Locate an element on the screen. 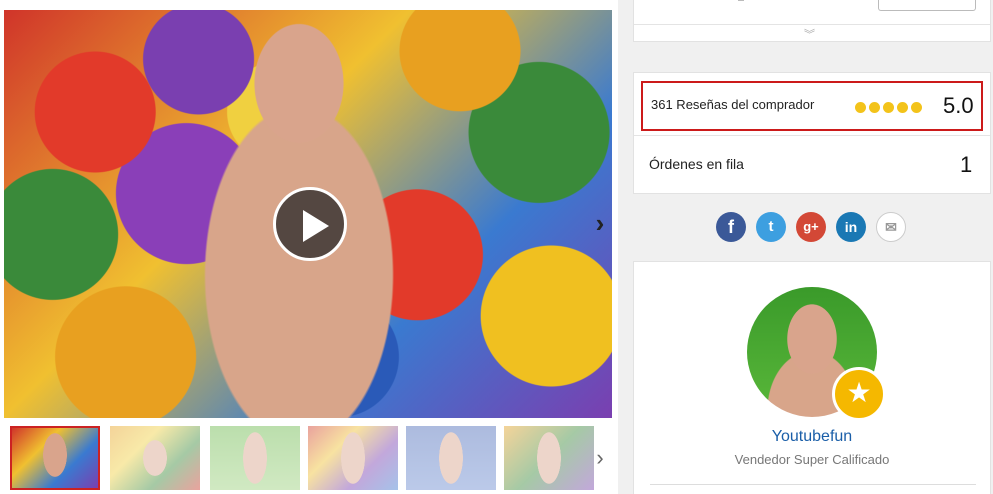  option-marker is located at coordinates (741, 0).